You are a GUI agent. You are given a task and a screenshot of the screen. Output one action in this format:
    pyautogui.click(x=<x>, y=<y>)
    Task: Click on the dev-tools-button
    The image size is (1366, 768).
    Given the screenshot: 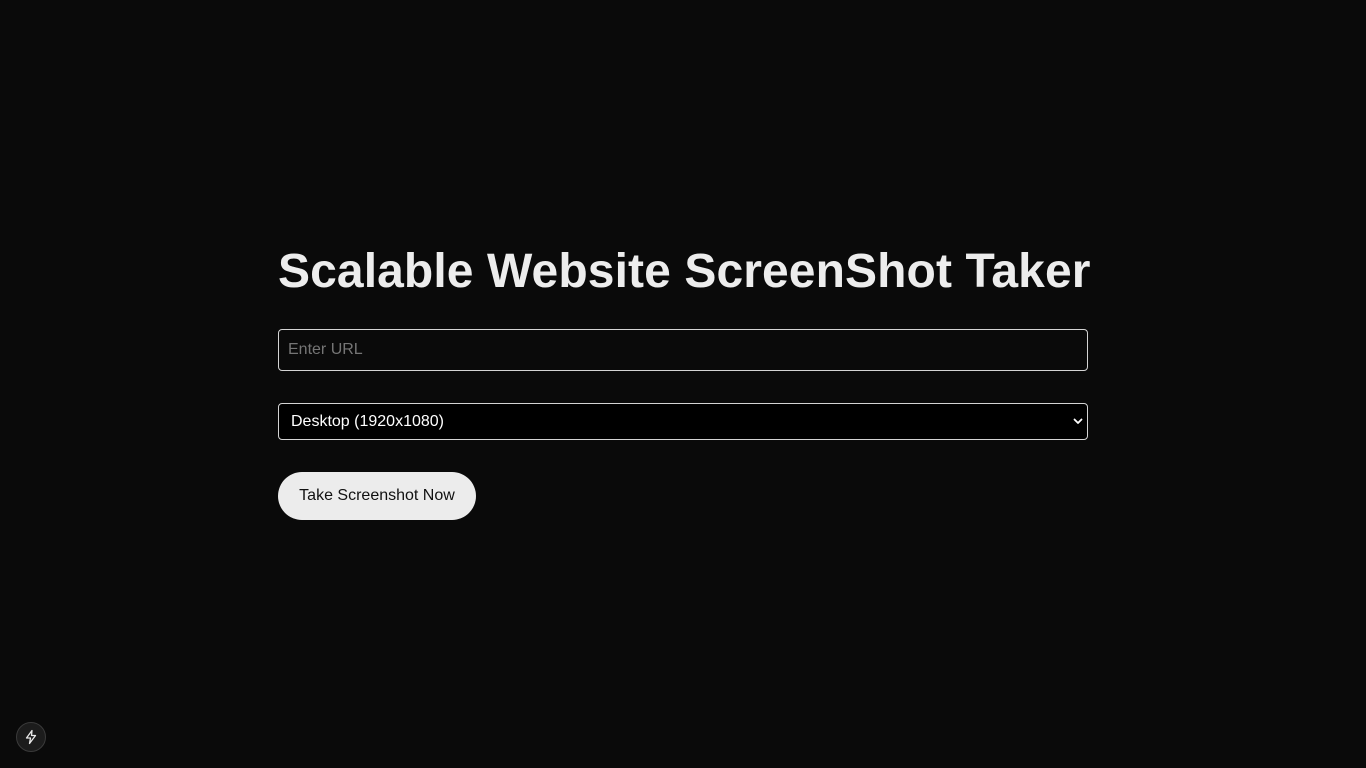 What is the action you would take?
    pyautogui.click(x=31, y=737)
    